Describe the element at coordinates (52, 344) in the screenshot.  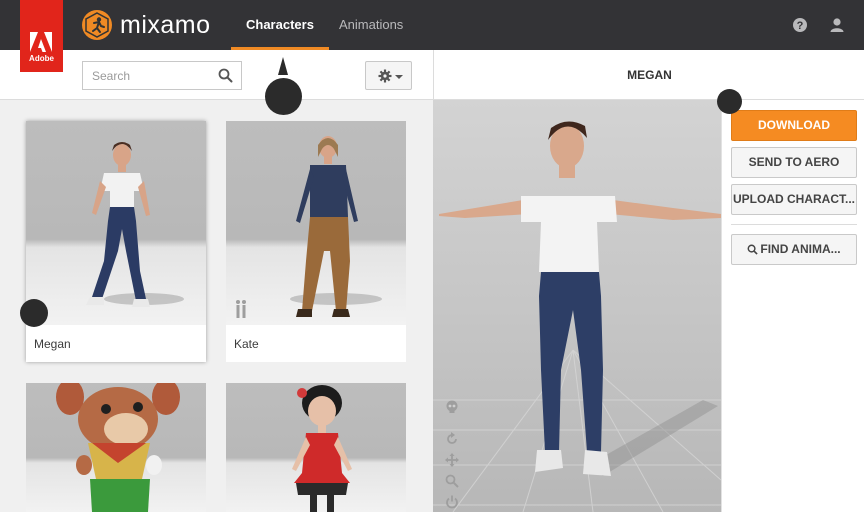
I see `character-name: Megan` at that location.